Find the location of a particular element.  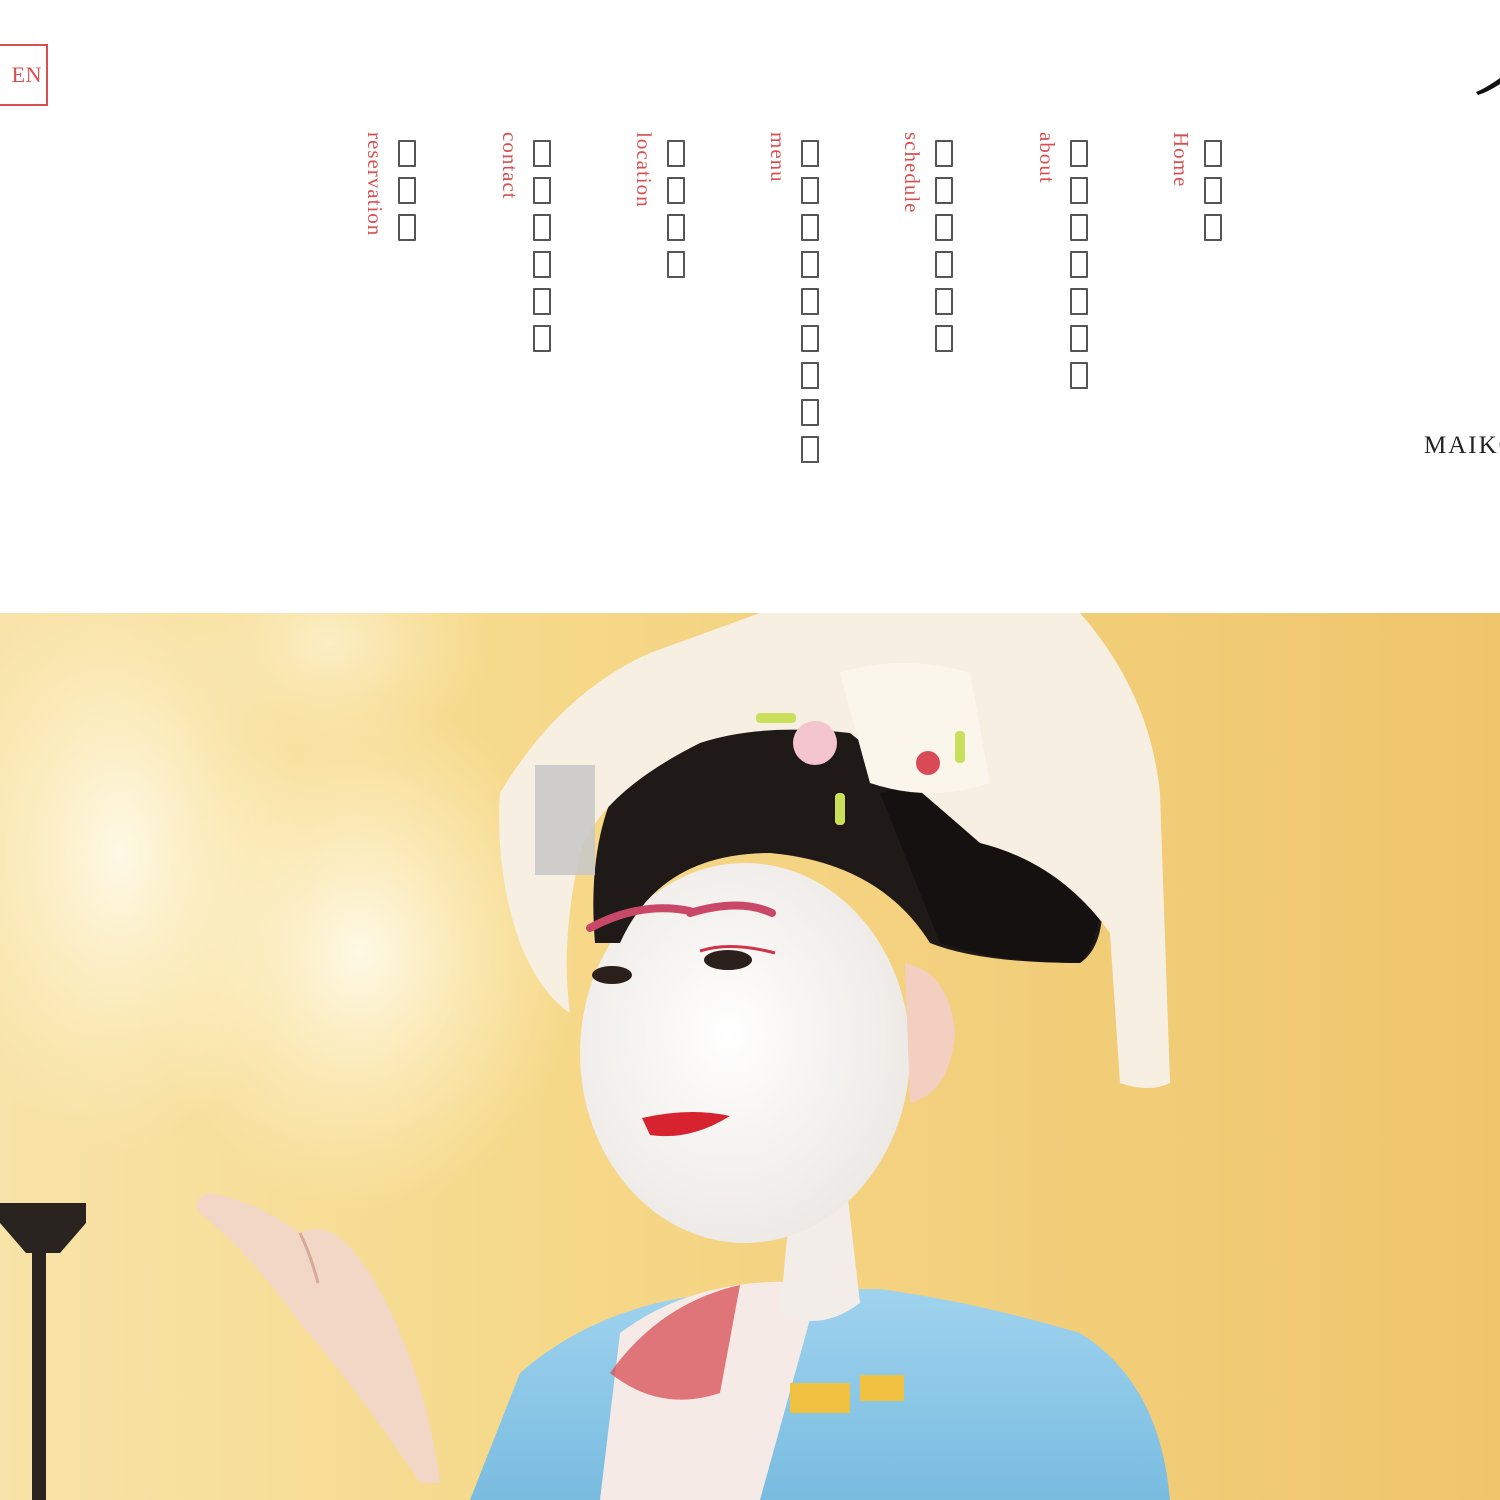

nav-item-menu: menu is located at coordinates (810, 312).